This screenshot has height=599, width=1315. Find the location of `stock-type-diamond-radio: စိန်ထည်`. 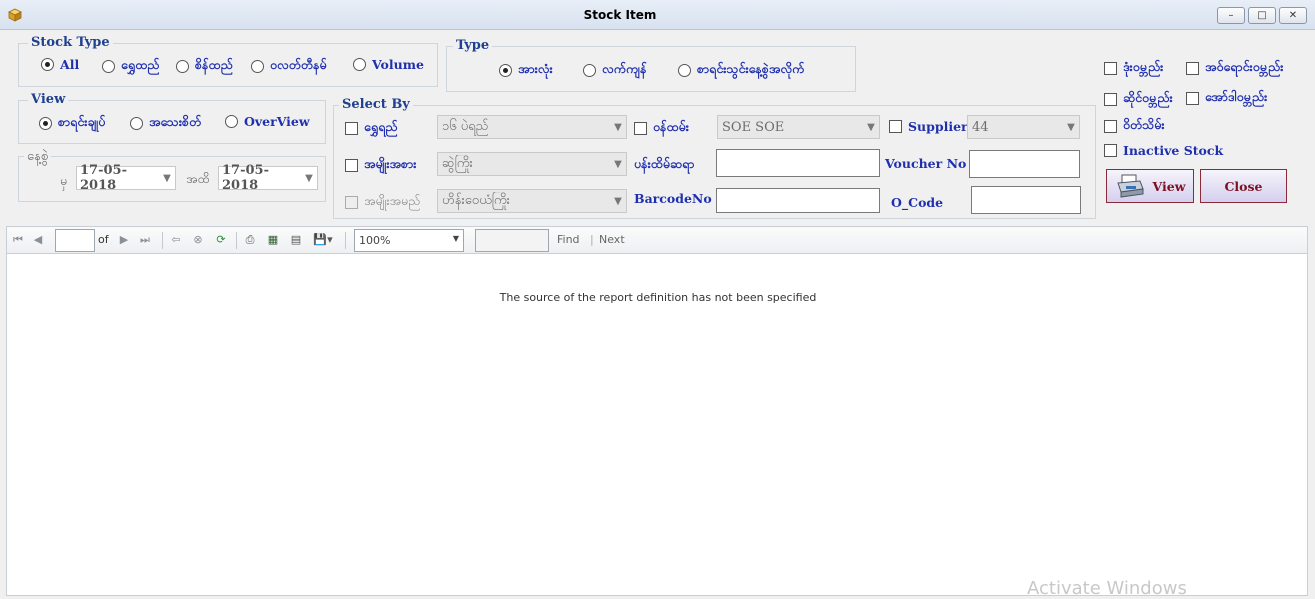

stock-type-diamond-radio: စိန်ထည် is located at coordinates (204, 66).